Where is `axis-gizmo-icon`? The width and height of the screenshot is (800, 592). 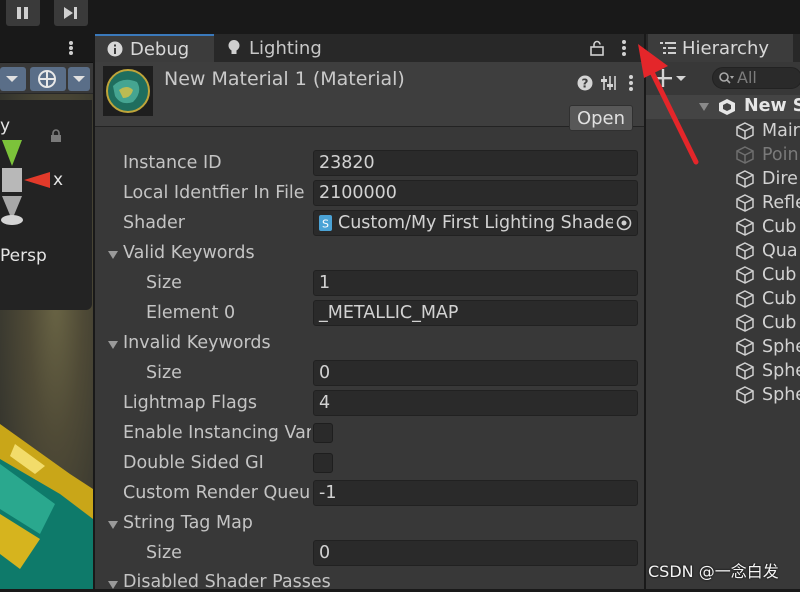 axis-gizmo-icon is located at coordinates (25, 182).